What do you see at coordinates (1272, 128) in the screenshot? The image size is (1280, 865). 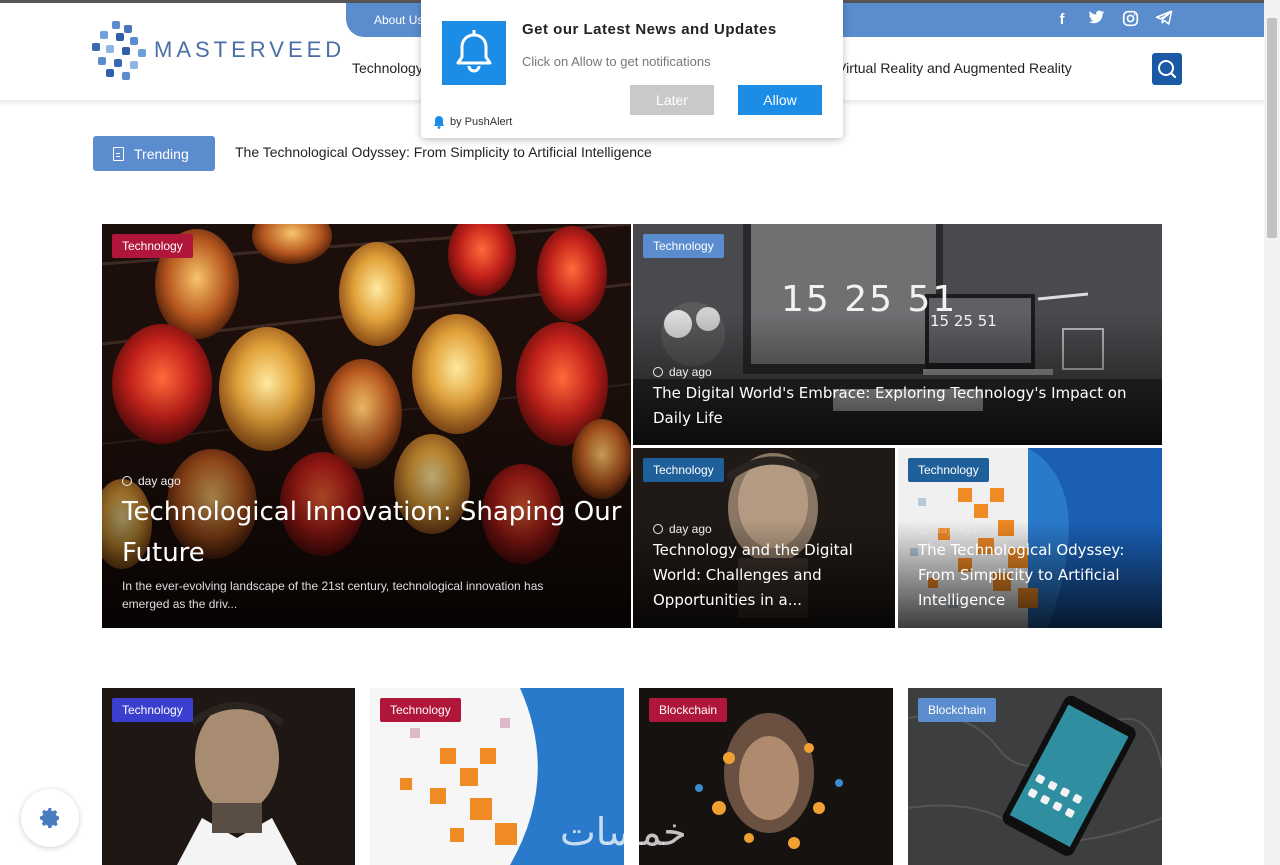 I see `scrollbar-thumb` at bounding box center [1272, 128].